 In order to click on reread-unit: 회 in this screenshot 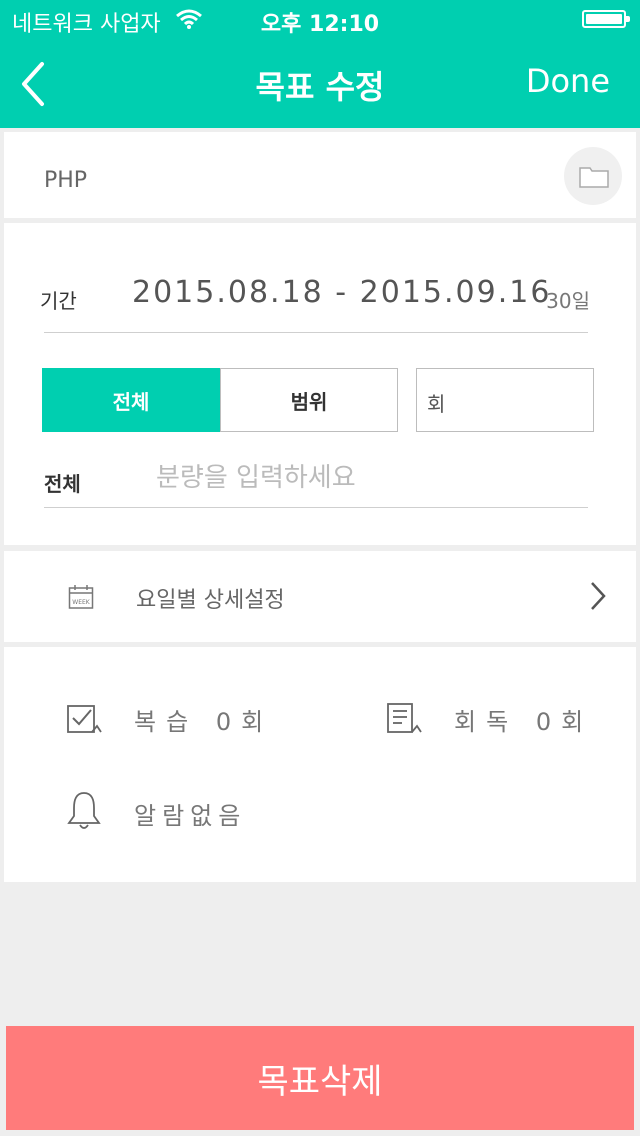, I will do `click(577, 722)`.